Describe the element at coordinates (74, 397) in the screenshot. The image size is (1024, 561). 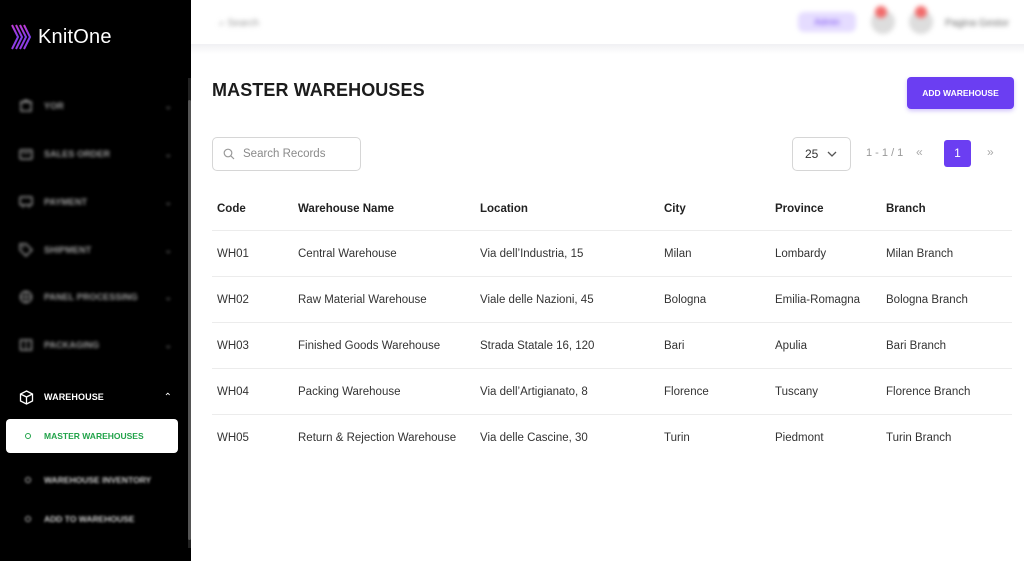
I see `sidebar-item-label: WAREHOUSE` at that location.